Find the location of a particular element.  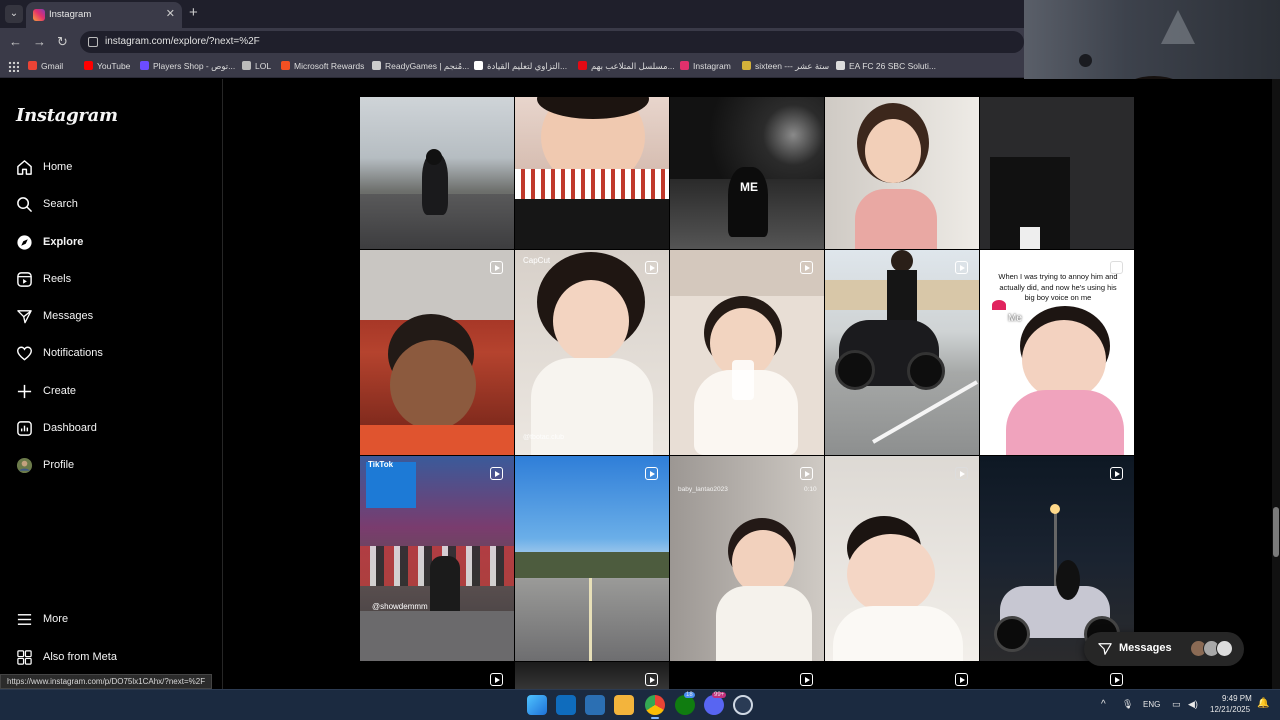

readygames-icon is located at coordinates (376, 65).